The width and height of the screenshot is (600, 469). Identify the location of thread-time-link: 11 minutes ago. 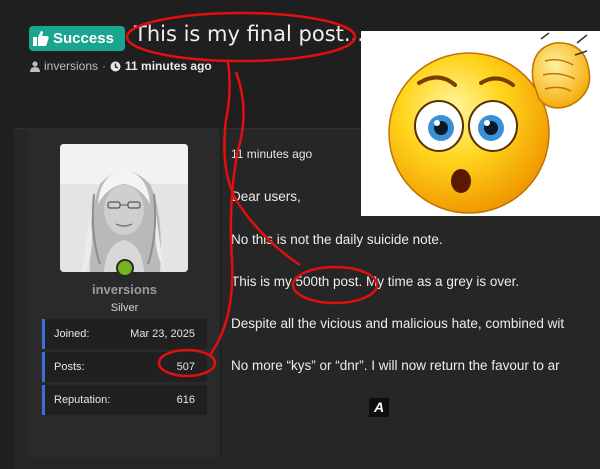
(168, 66).